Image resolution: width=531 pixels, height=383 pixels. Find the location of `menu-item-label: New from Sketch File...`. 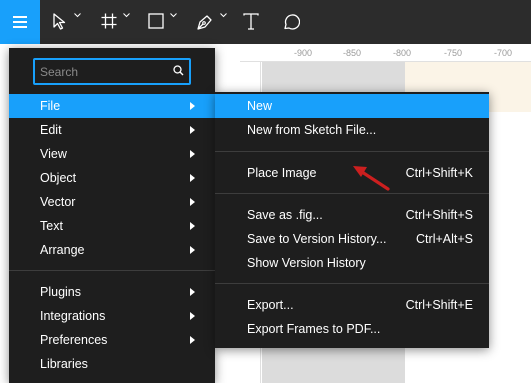

menu-item-label: New from Sketch File... is located at coordinates (312, 130).